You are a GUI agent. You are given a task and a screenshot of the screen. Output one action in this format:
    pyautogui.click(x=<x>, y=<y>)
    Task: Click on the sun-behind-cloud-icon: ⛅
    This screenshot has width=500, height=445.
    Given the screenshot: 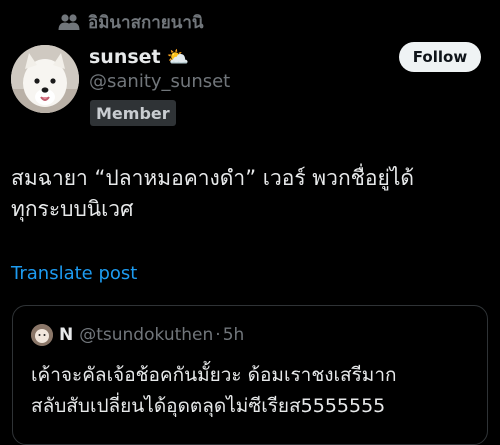 What is the action you would take?
    pyautogui.click(x=178, y=57)
    